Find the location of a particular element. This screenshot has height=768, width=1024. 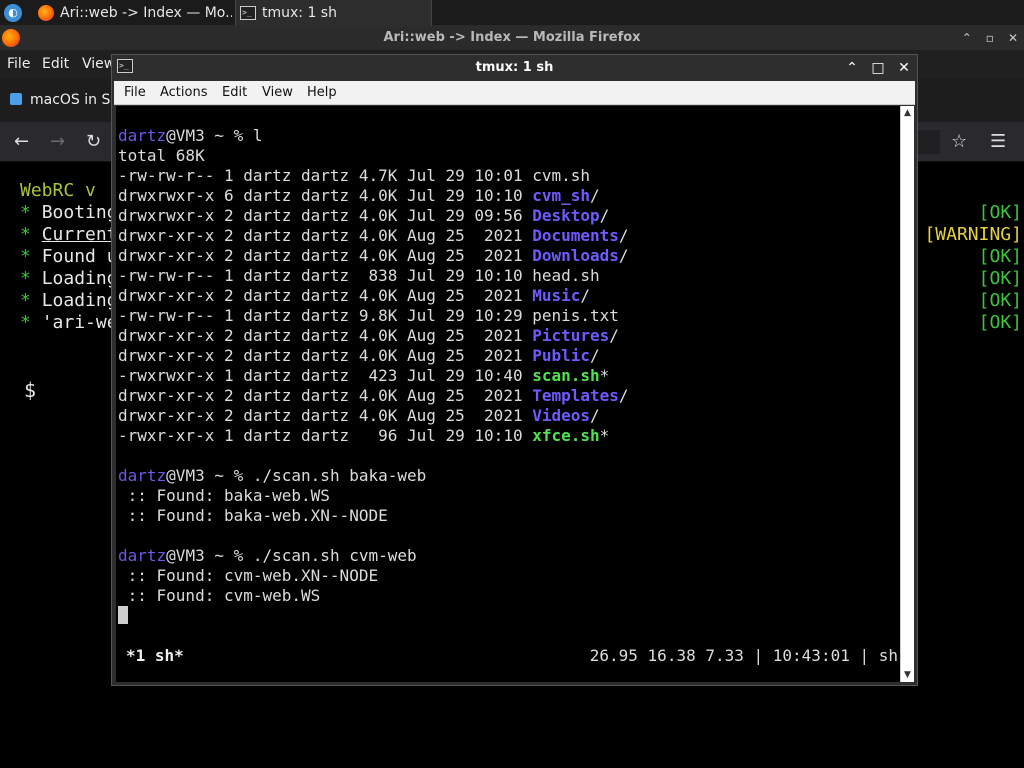

window-controls: ⌃ □ ✕ is located at coordinates (878, 68).